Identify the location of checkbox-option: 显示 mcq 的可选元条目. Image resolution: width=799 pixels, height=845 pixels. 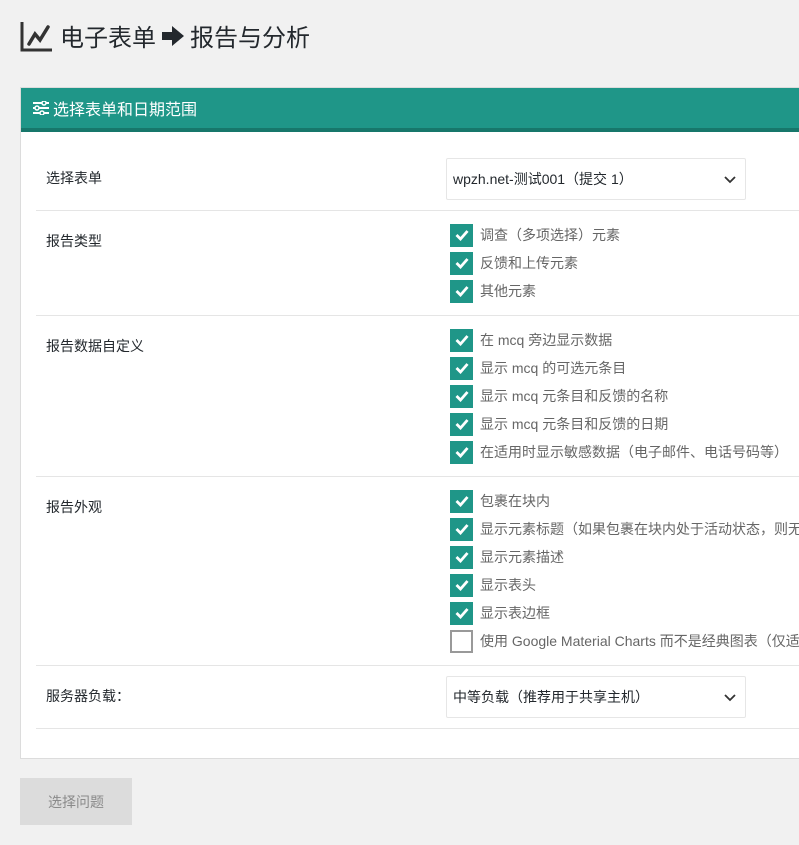
(619, 368).